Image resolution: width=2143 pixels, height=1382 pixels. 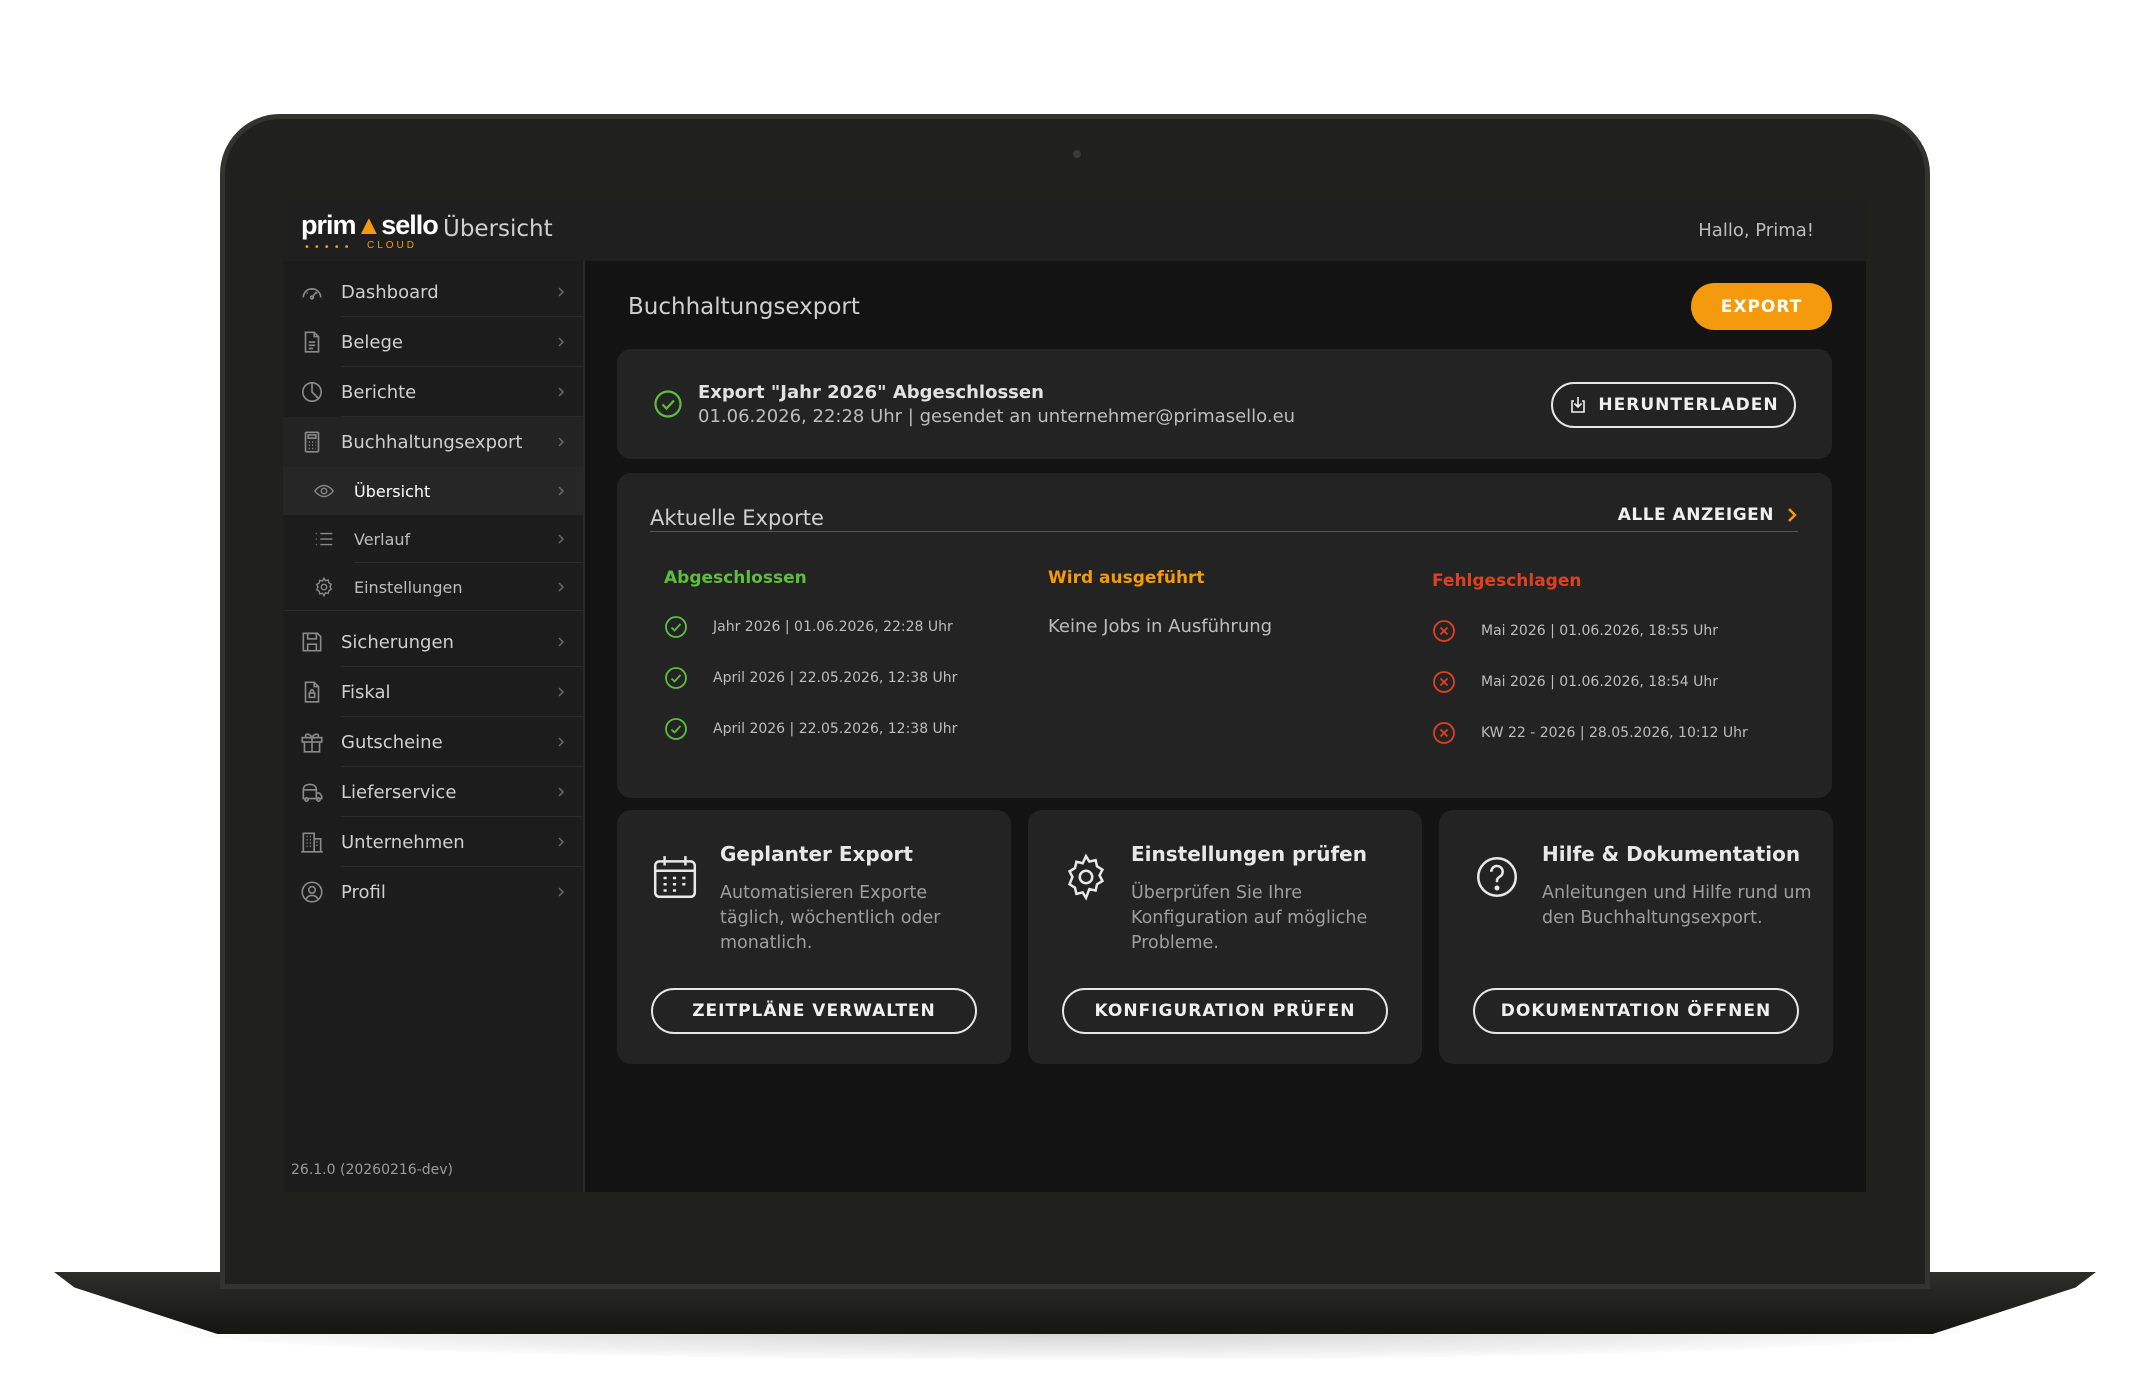 I want to click on sidebar-item-label: Dashboard, so click(x=390, y=292).